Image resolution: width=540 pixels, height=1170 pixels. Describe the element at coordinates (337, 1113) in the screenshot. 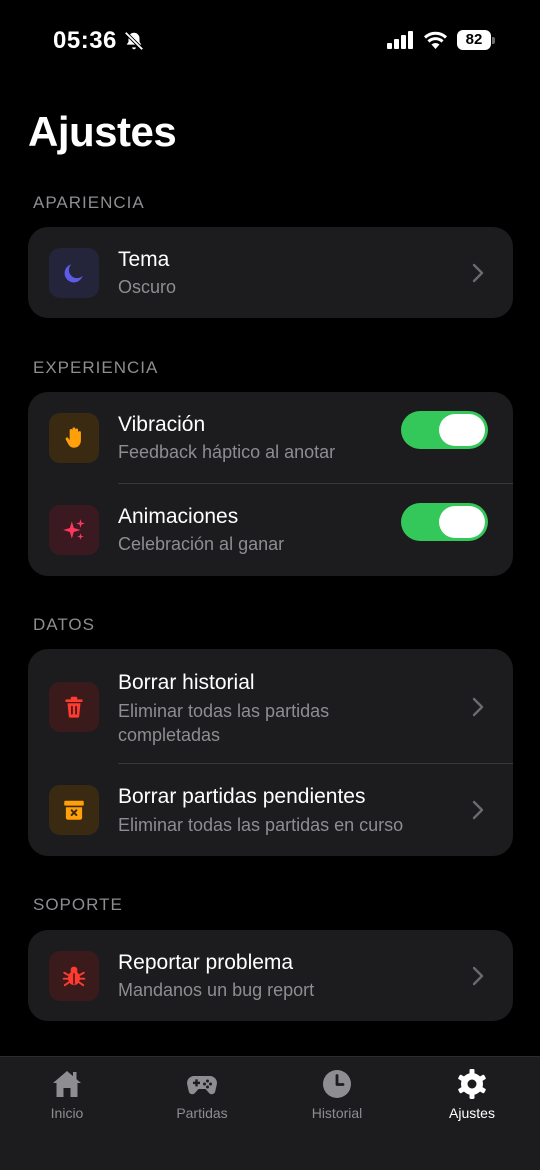

I see `tab-label: Historial` at that location.